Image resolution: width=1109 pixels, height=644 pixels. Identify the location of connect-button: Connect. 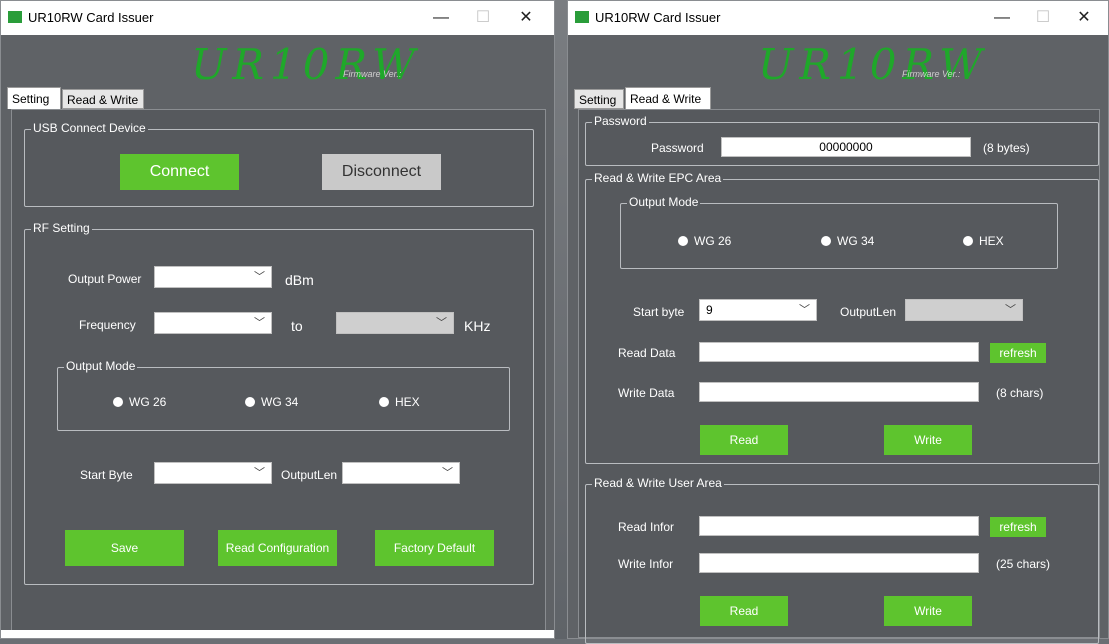
(179, 172).